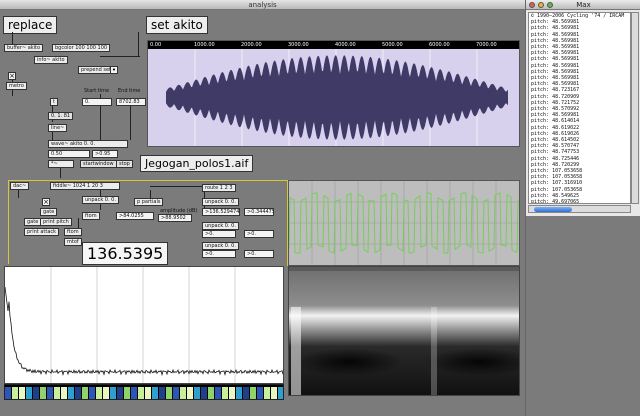  Describe the element at coordinates (105, 154) in the screenshot. I see `threshold-number: >0.95` at that location.